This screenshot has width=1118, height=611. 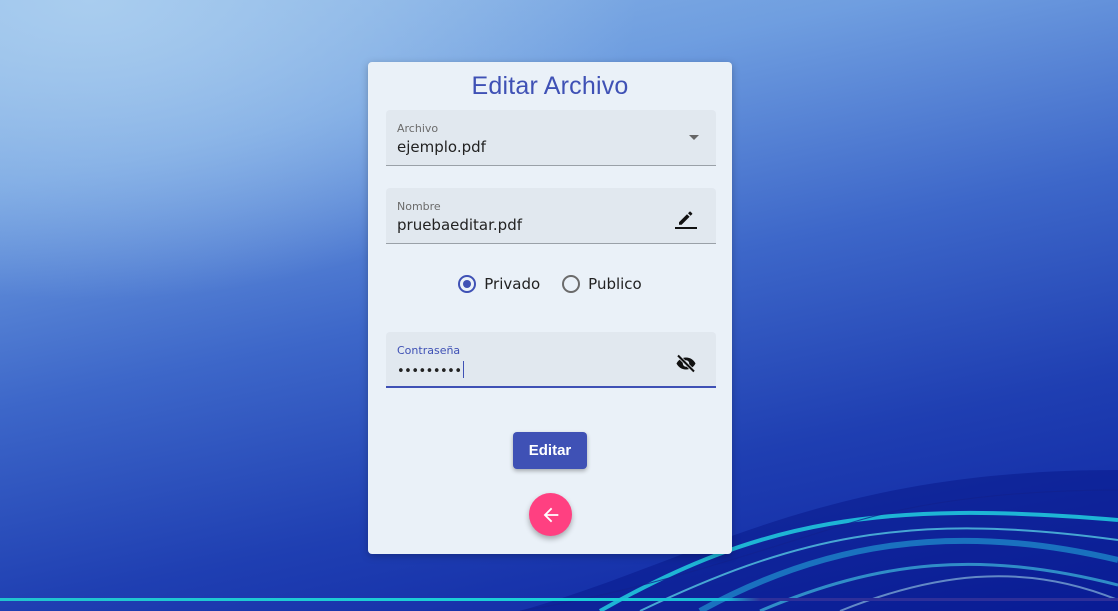 I want to click on password-input: •••••••••, so click(x=430, y=370).